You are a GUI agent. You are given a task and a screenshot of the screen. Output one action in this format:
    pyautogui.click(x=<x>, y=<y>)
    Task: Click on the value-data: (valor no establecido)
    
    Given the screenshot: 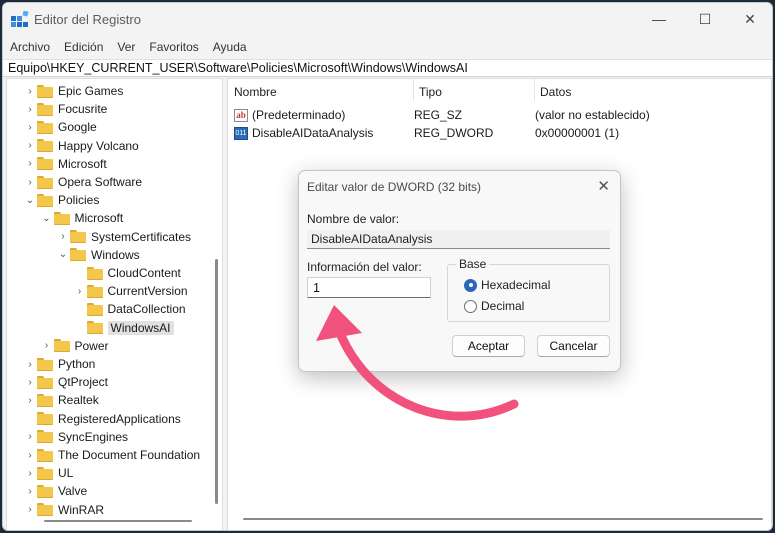 What is the action you would take?
    pyautogui.click(x=592, y=115)
    